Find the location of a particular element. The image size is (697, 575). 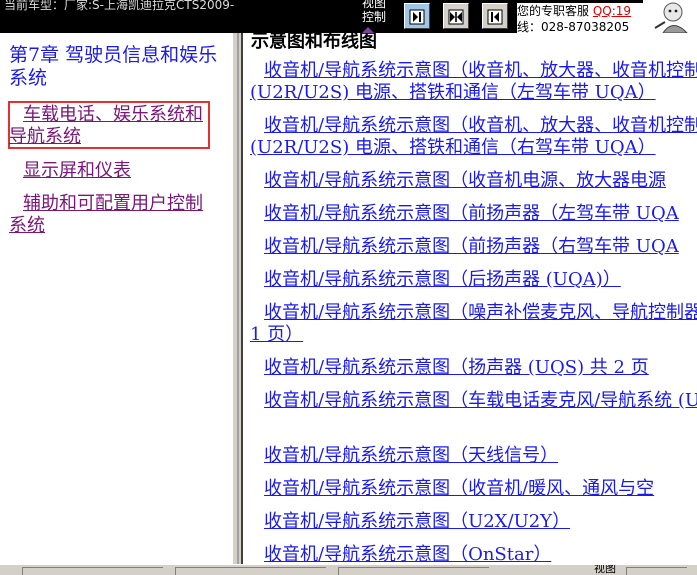

section-heading: 示意图和布线图 is located at coordinates (314, 42).